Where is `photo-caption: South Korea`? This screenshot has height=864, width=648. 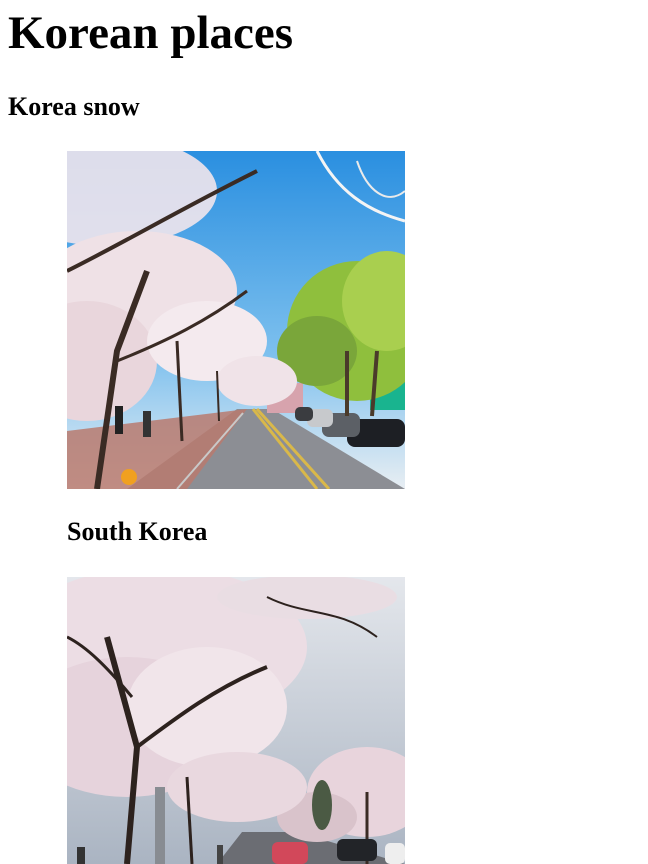 photo-caption: South Korea is located at coordinates (137, 531).